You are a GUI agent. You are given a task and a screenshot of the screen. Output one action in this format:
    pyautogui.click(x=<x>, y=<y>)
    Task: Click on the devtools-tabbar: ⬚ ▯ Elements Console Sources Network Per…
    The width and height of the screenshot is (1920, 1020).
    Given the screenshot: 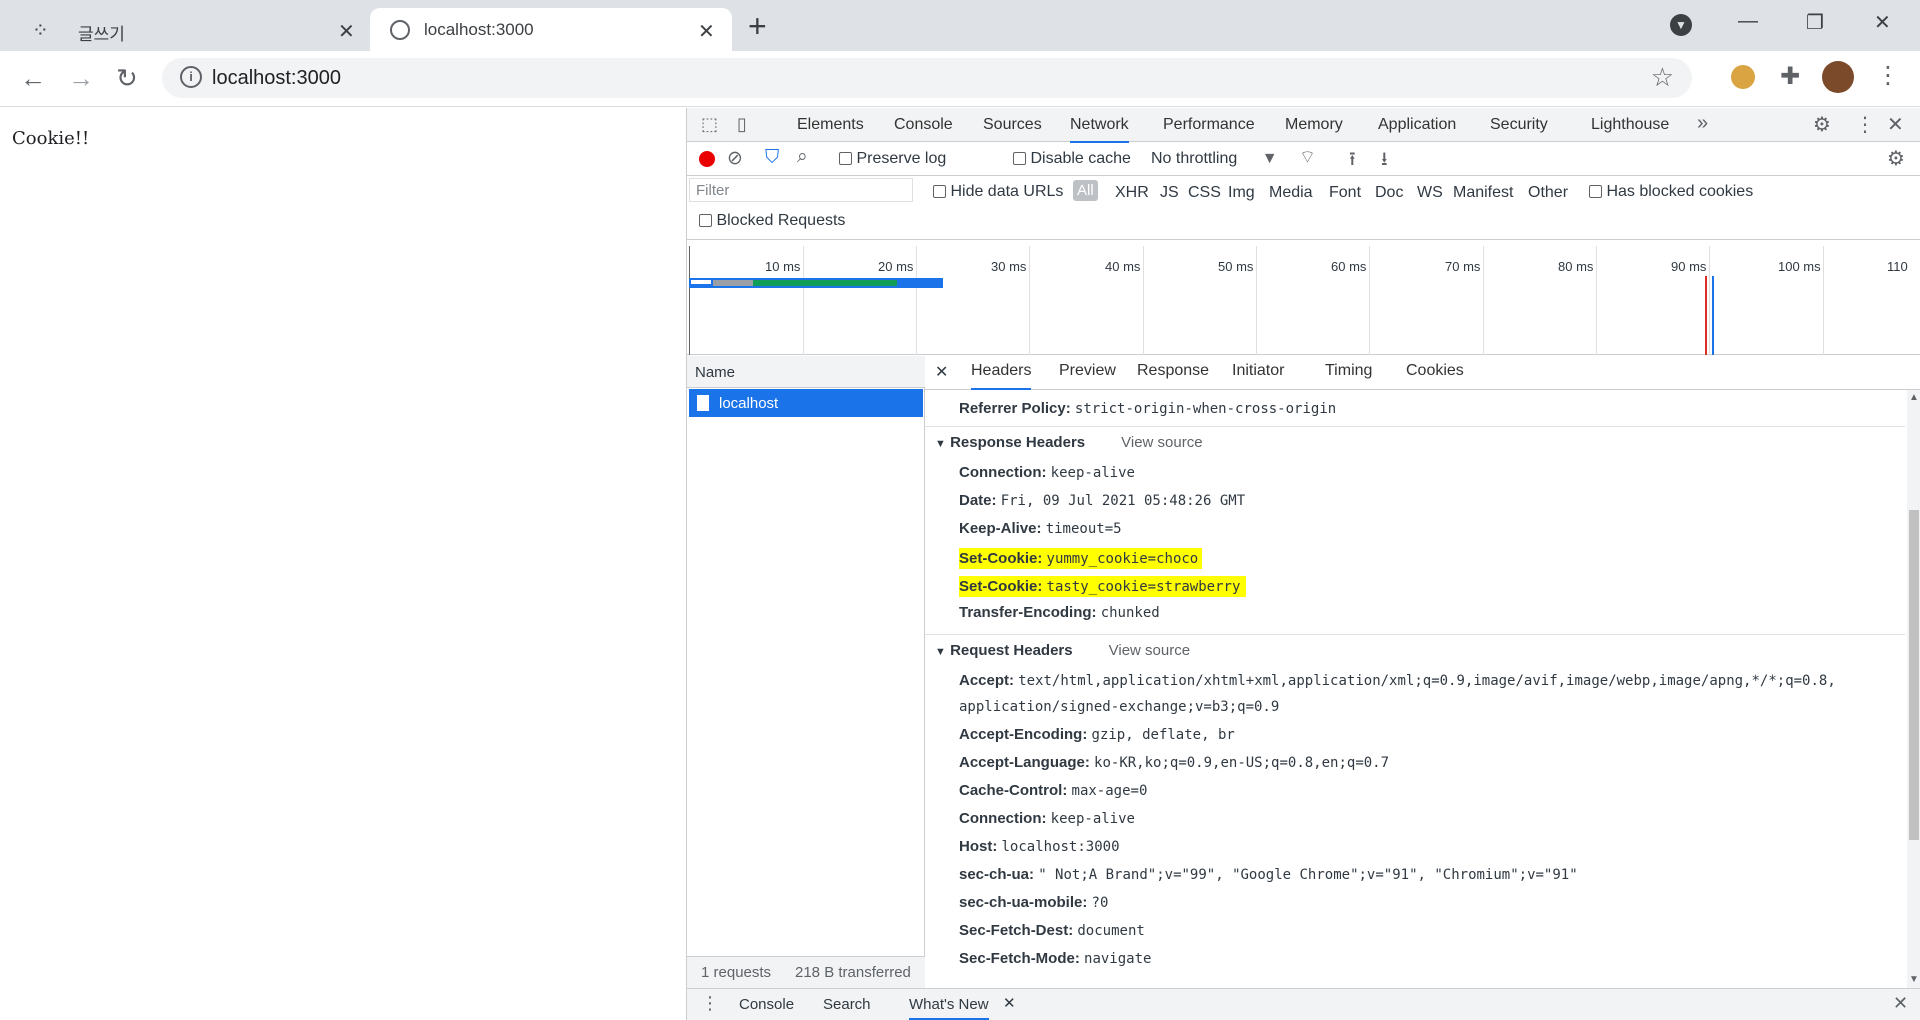 What is the action you would take?
    pyautogui.click(x=1303, y=125)
    